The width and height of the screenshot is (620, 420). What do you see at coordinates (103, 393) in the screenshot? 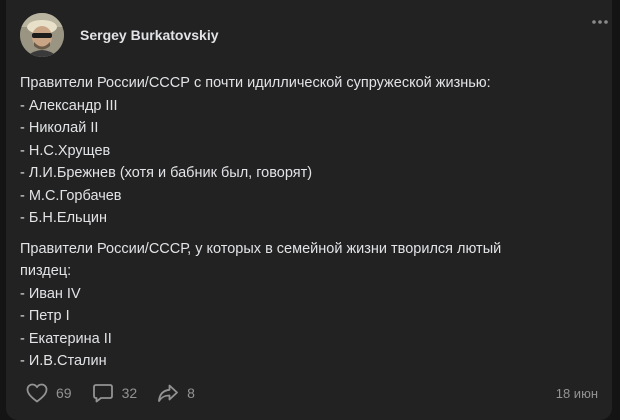
I see `comment-icon` at bounding box center [103, 393].